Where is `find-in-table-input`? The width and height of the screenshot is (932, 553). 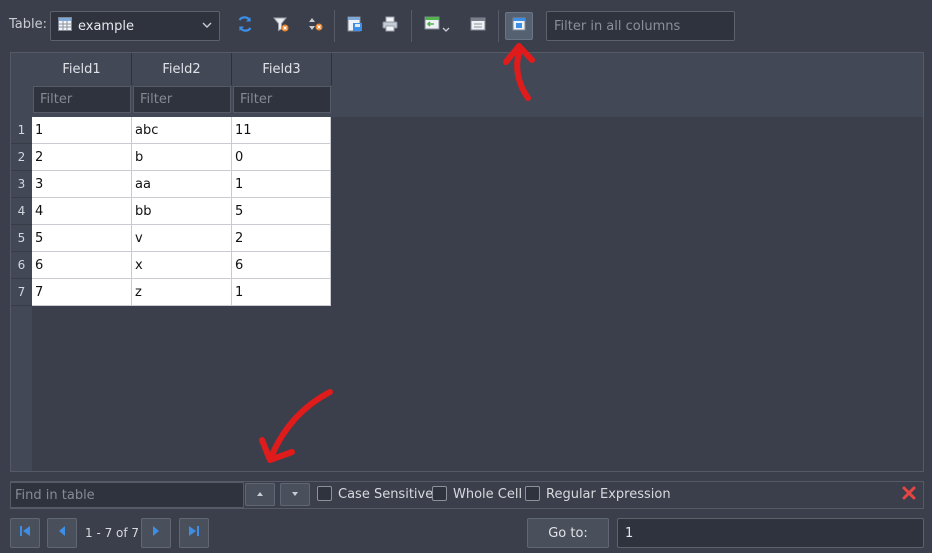
find-in-table-input is located at coordinates (127, 495).